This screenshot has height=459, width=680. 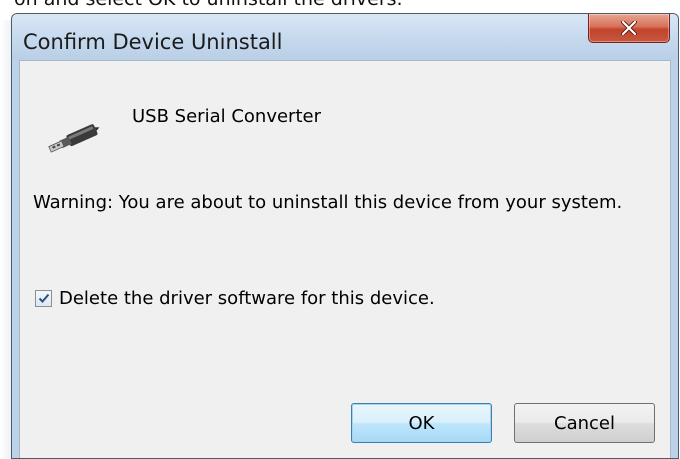 I want to click on close-button, so click(x=629, y=28).